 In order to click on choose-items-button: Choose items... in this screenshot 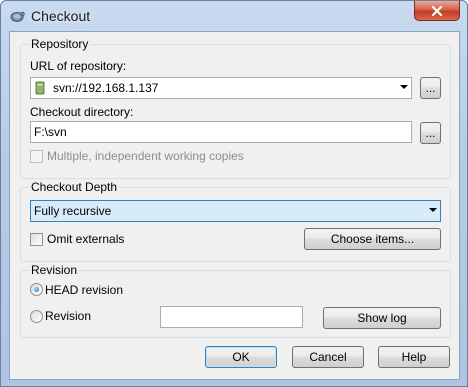, I will do `click(372, 239)`.